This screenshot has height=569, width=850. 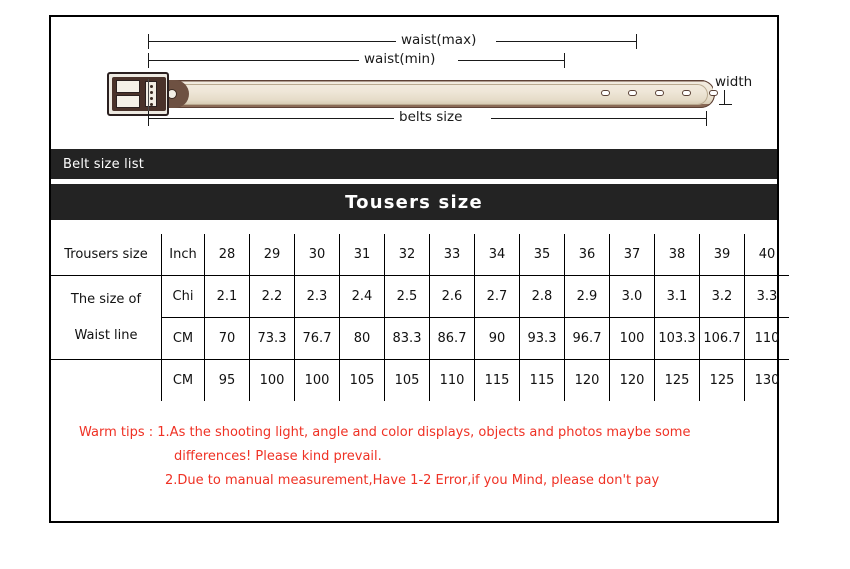 I want to click on belts-size-label: belts size, so click(x=431, y=117).